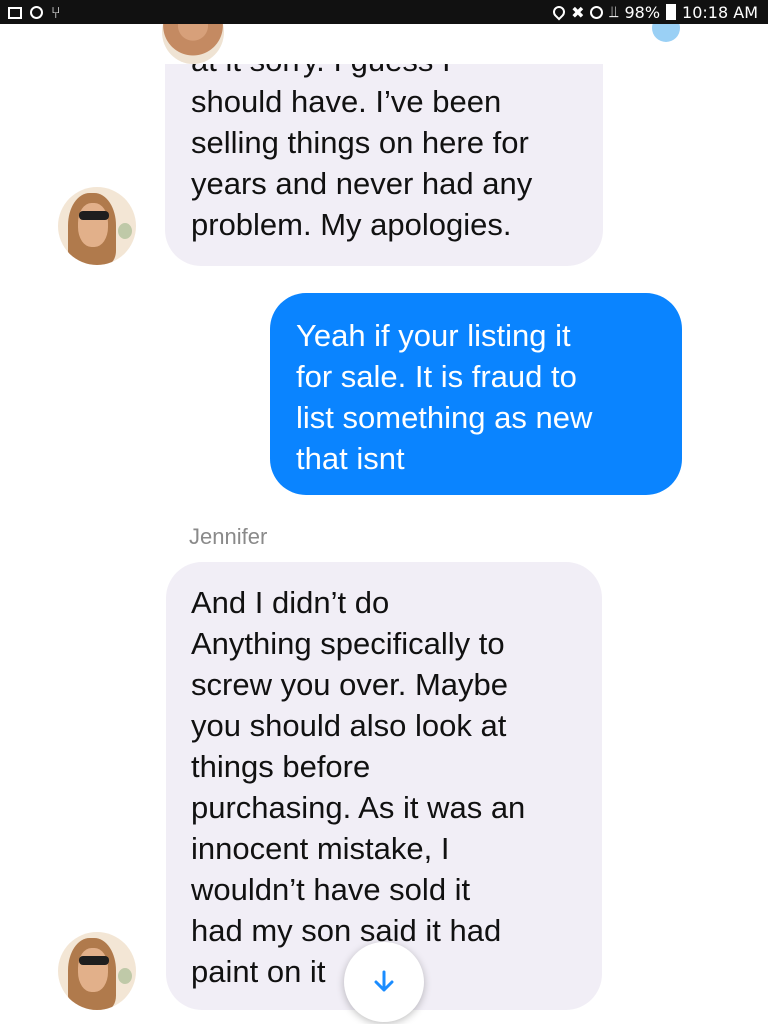 The height and width of the screenshot is (1024, 768). What do you see at coordinates (228, 536) in the screenshot?
I see `sender-name: Jennifer` at bounding box center [228, 536].